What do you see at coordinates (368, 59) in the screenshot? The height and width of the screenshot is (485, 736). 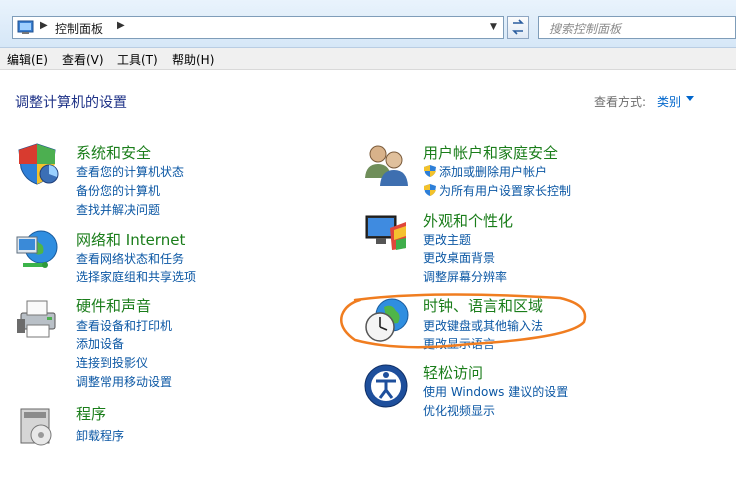 I see `menu-bar: 编辑(E) 查看(V) 工具(T) 帮助(H)` at bounding box center [368, 59].